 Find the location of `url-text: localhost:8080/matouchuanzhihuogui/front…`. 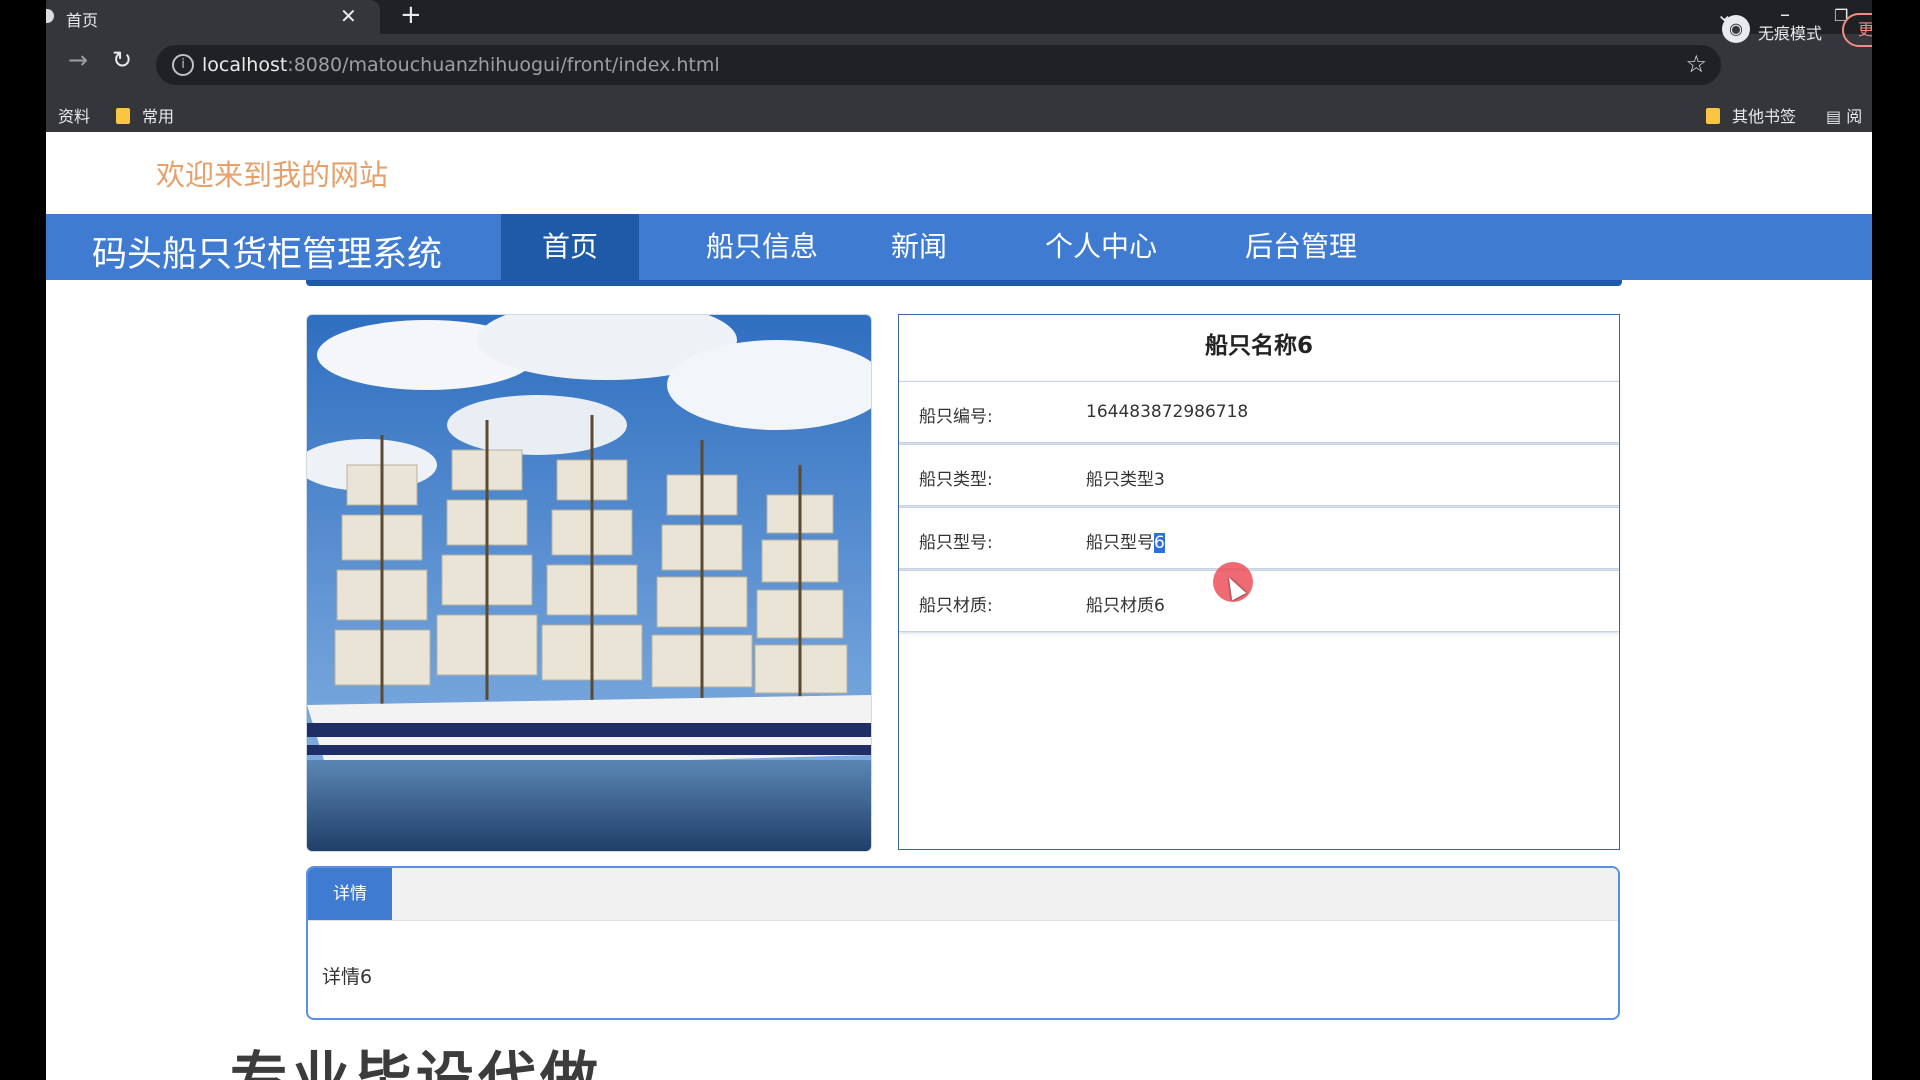

url-text: localhost:8080/matouchuanzhihuogui/front… is located at coordinates (461, 65).